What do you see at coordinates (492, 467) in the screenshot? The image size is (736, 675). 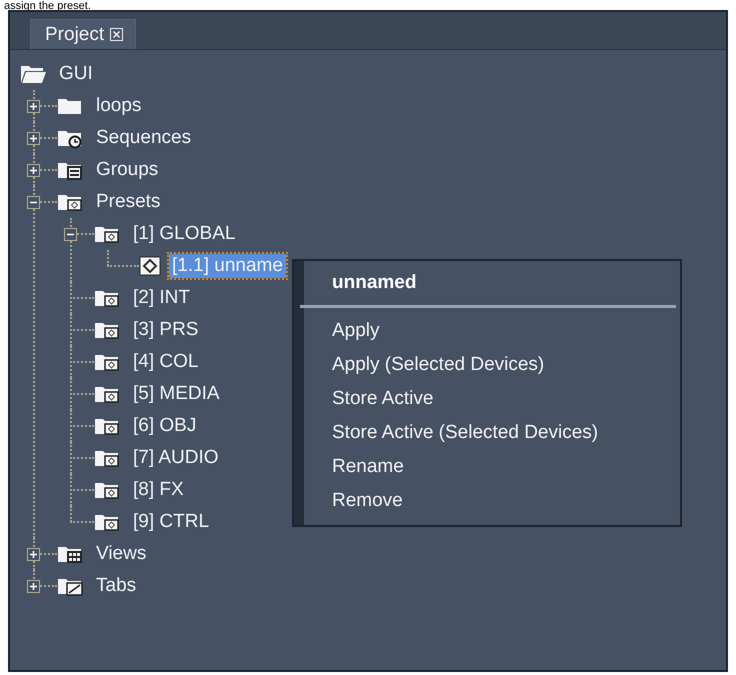 I see `menu-item: Rename` at bounding box center [492, 467].